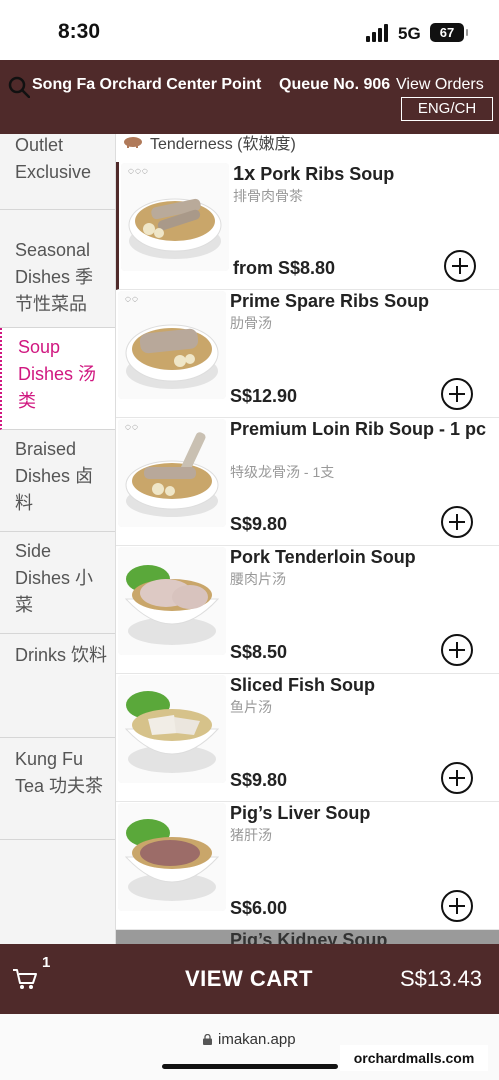 The image size is (499, 1080). Describe the element at coordinates (57, 789) in the screenshot. I see `sidebar-item-kung-fu-tea: Kung Fu Tea 功夫茶` at that location.